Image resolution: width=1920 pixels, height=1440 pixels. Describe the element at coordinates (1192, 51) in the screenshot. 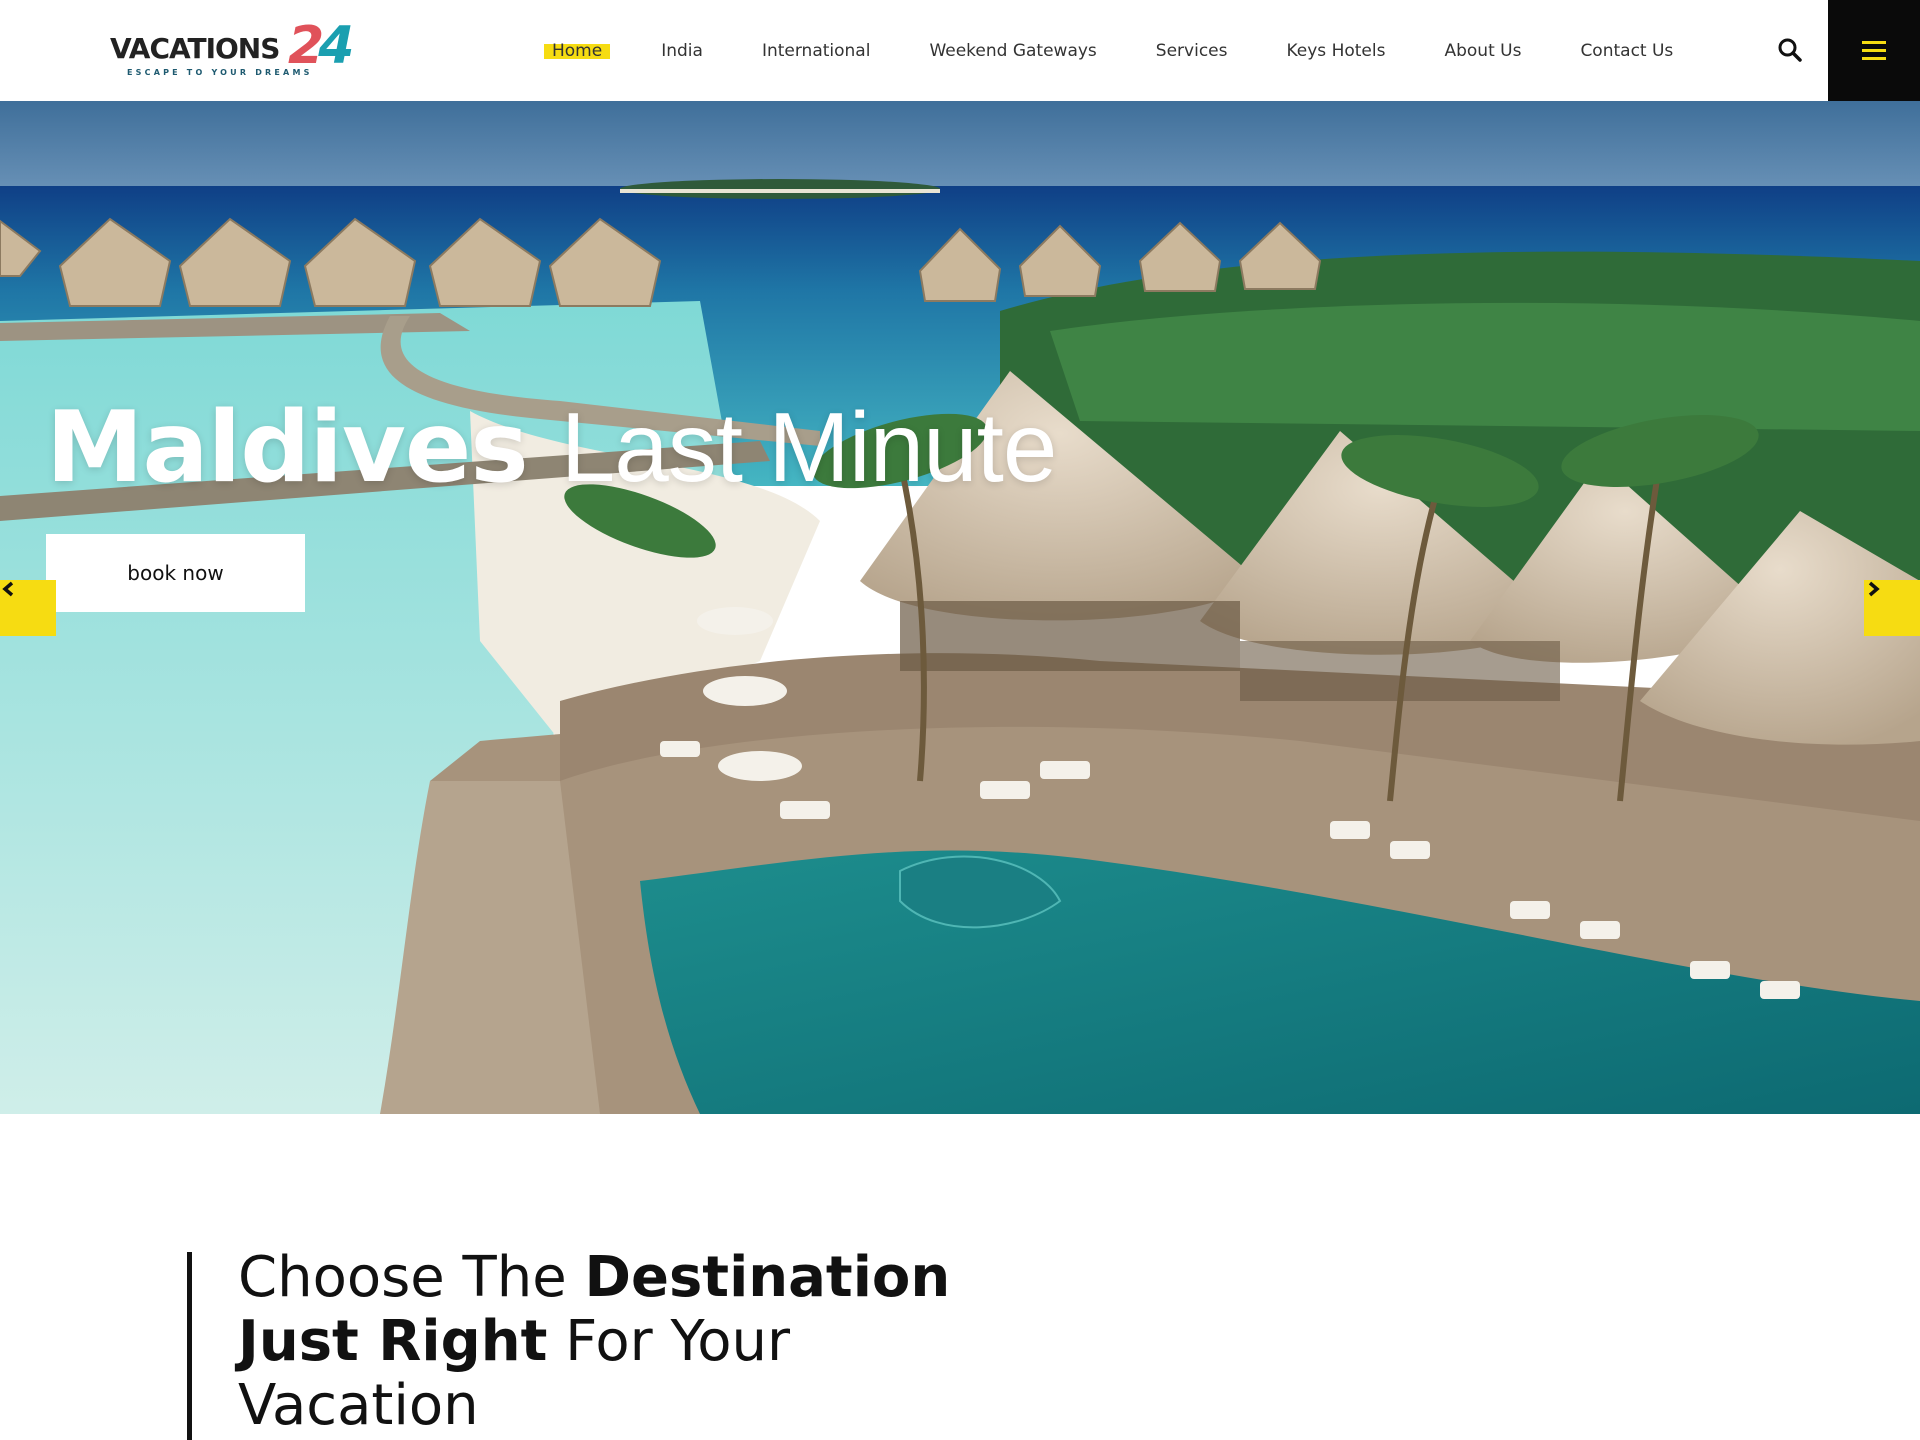

I see `nav-item-services: Services` at that location.